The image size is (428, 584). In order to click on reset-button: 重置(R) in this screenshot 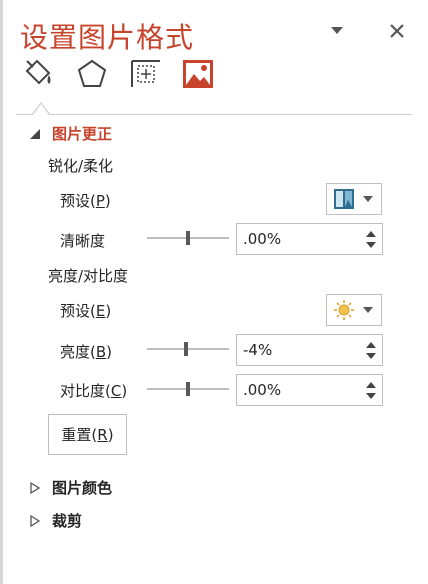, I will do `click(87, 434)`.